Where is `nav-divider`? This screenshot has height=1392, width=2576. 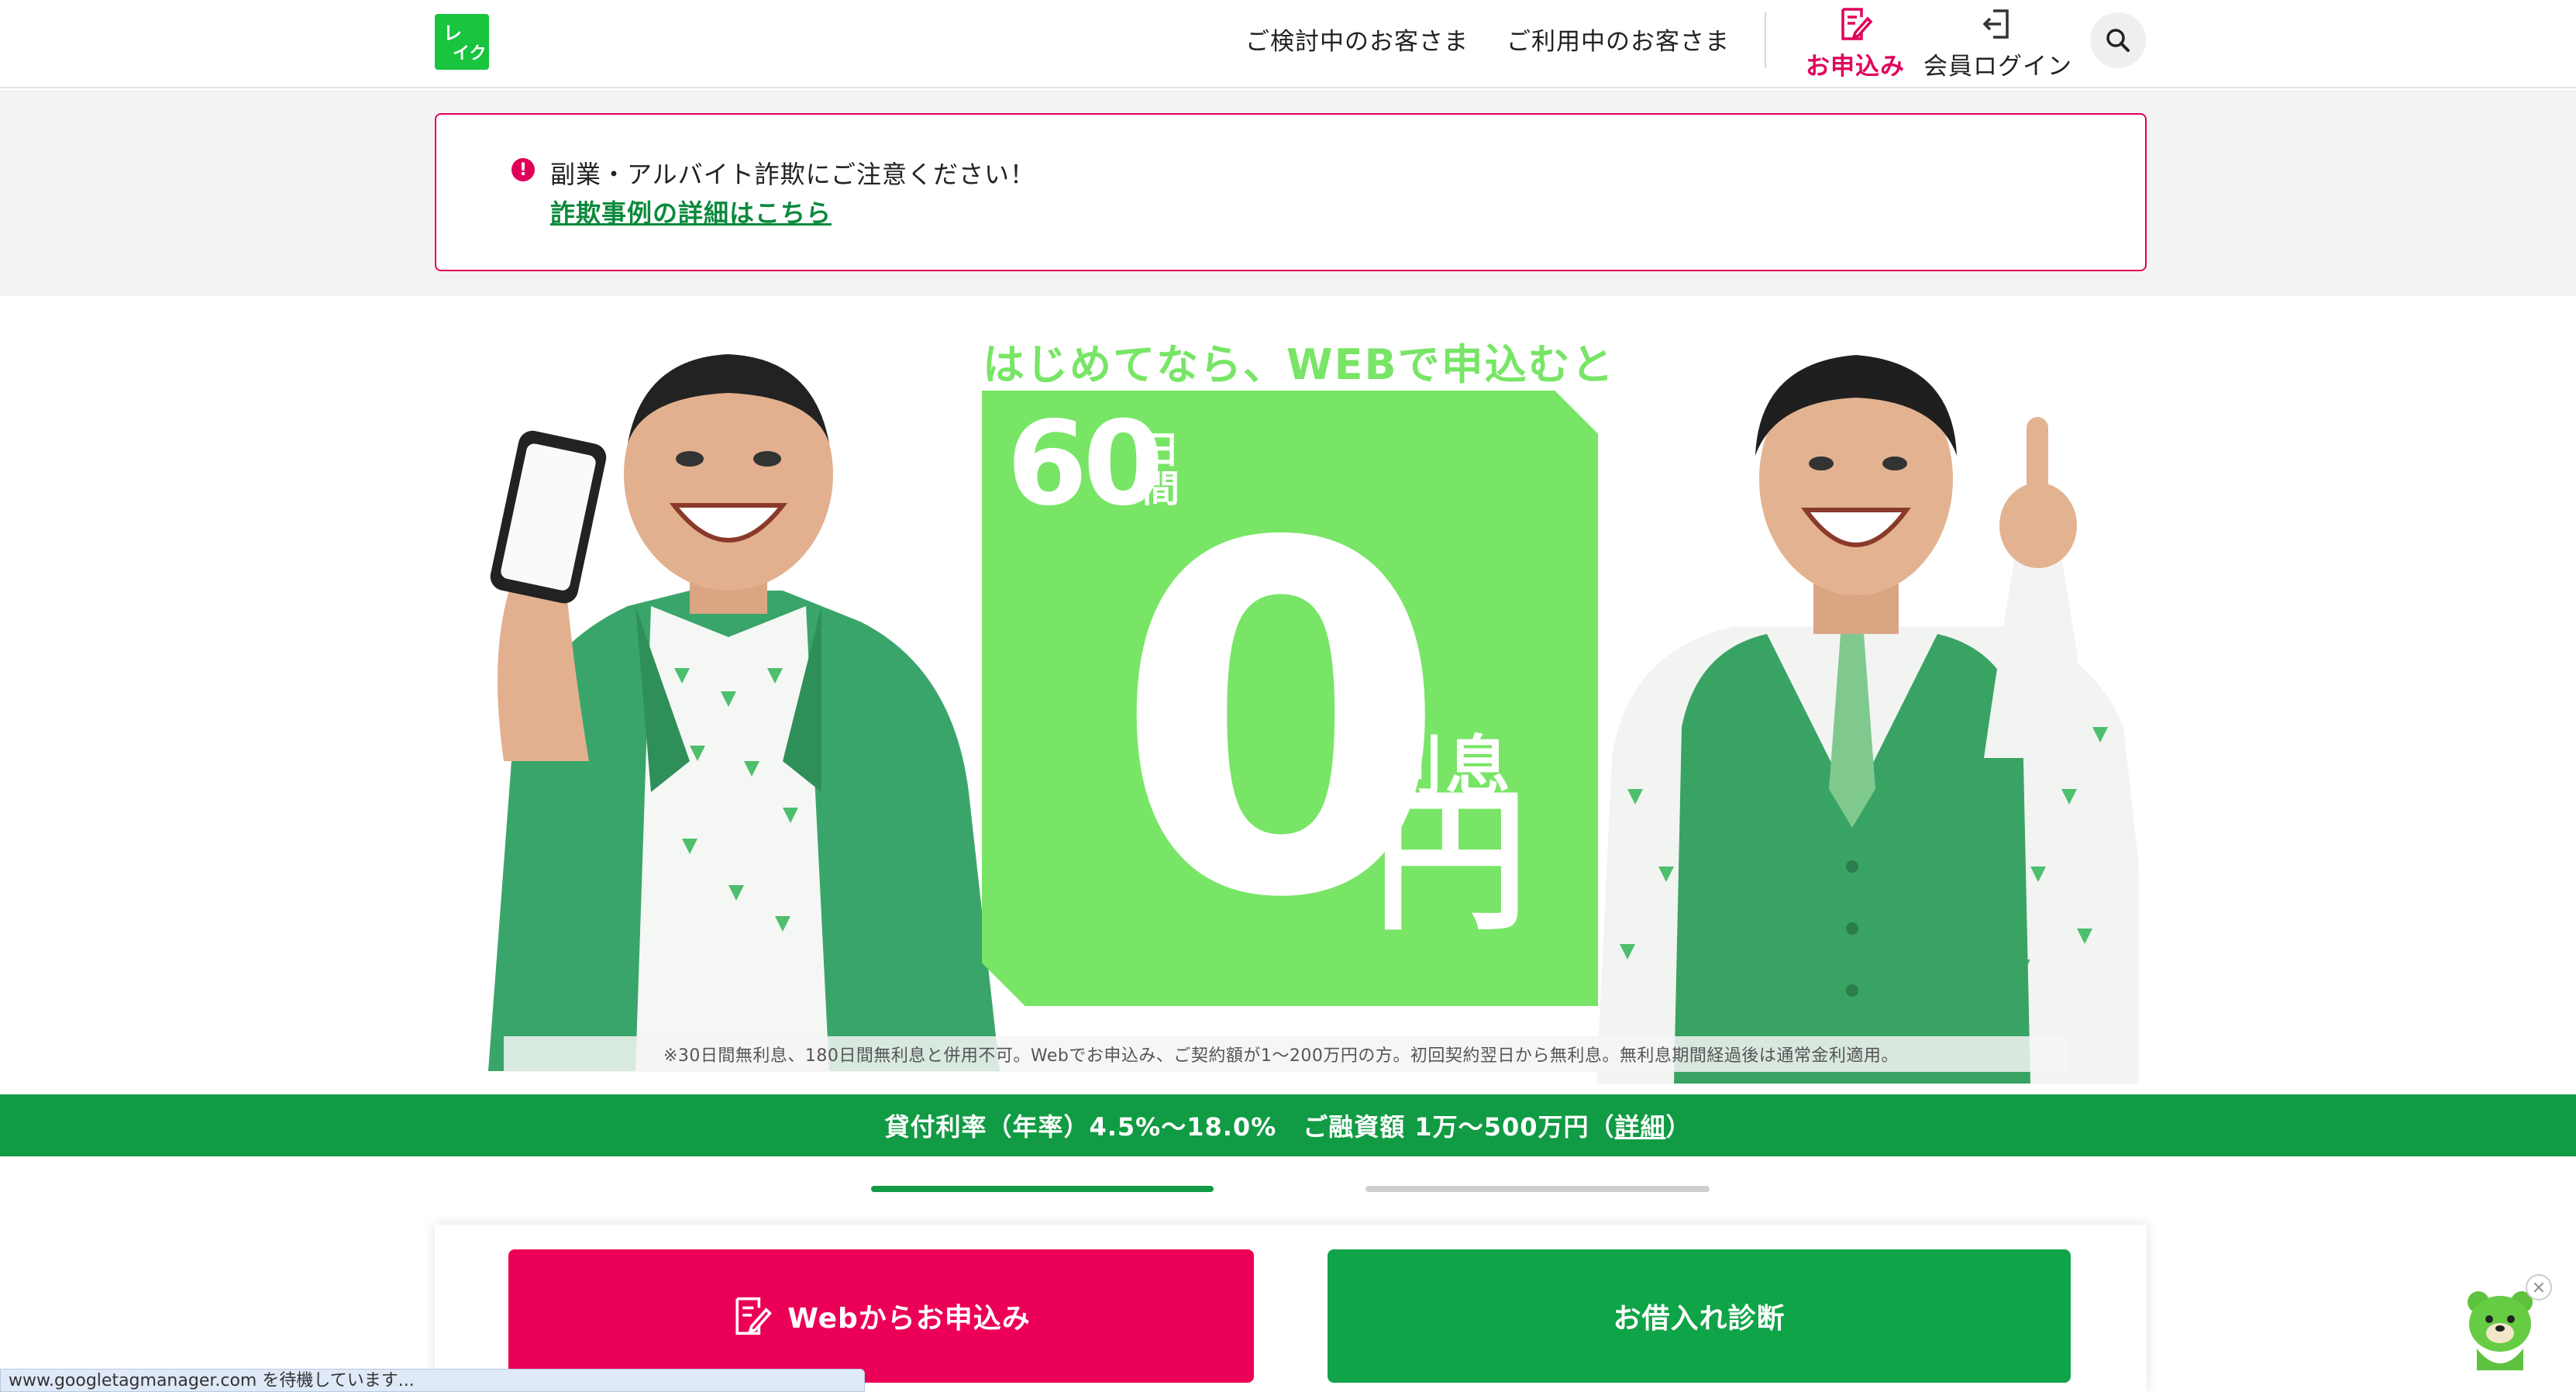
nav-divider is located at coordinates (1765, 40).